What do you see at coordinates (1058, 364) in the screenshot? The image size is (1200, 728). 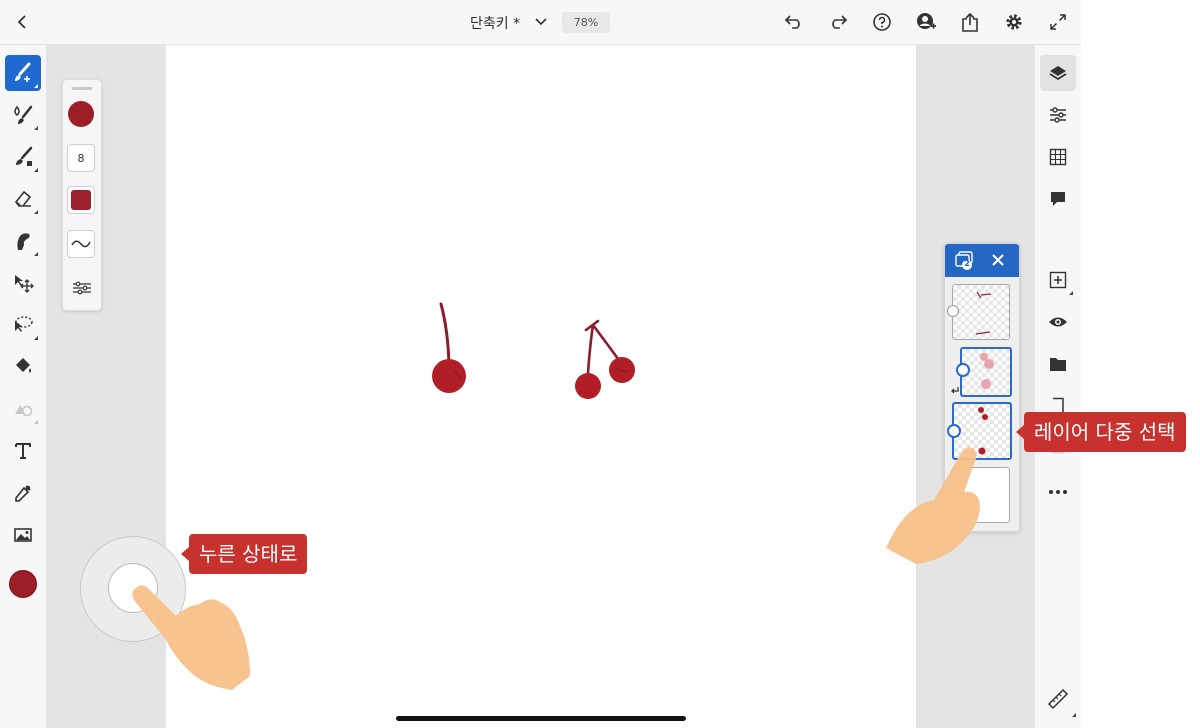 I see `folder-icon` at bounding box center [1058, 364].